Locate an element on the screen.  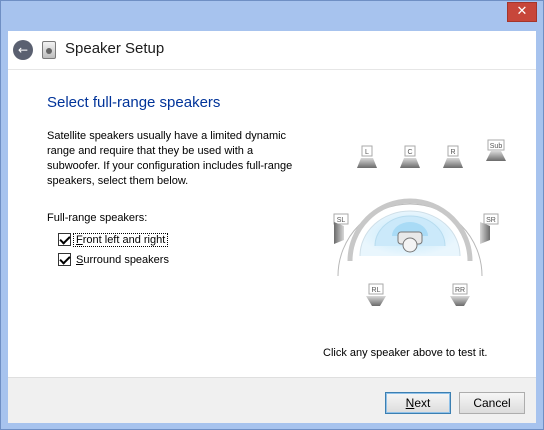
speaker-rear-right: RR is located at coordinates (460, 294).